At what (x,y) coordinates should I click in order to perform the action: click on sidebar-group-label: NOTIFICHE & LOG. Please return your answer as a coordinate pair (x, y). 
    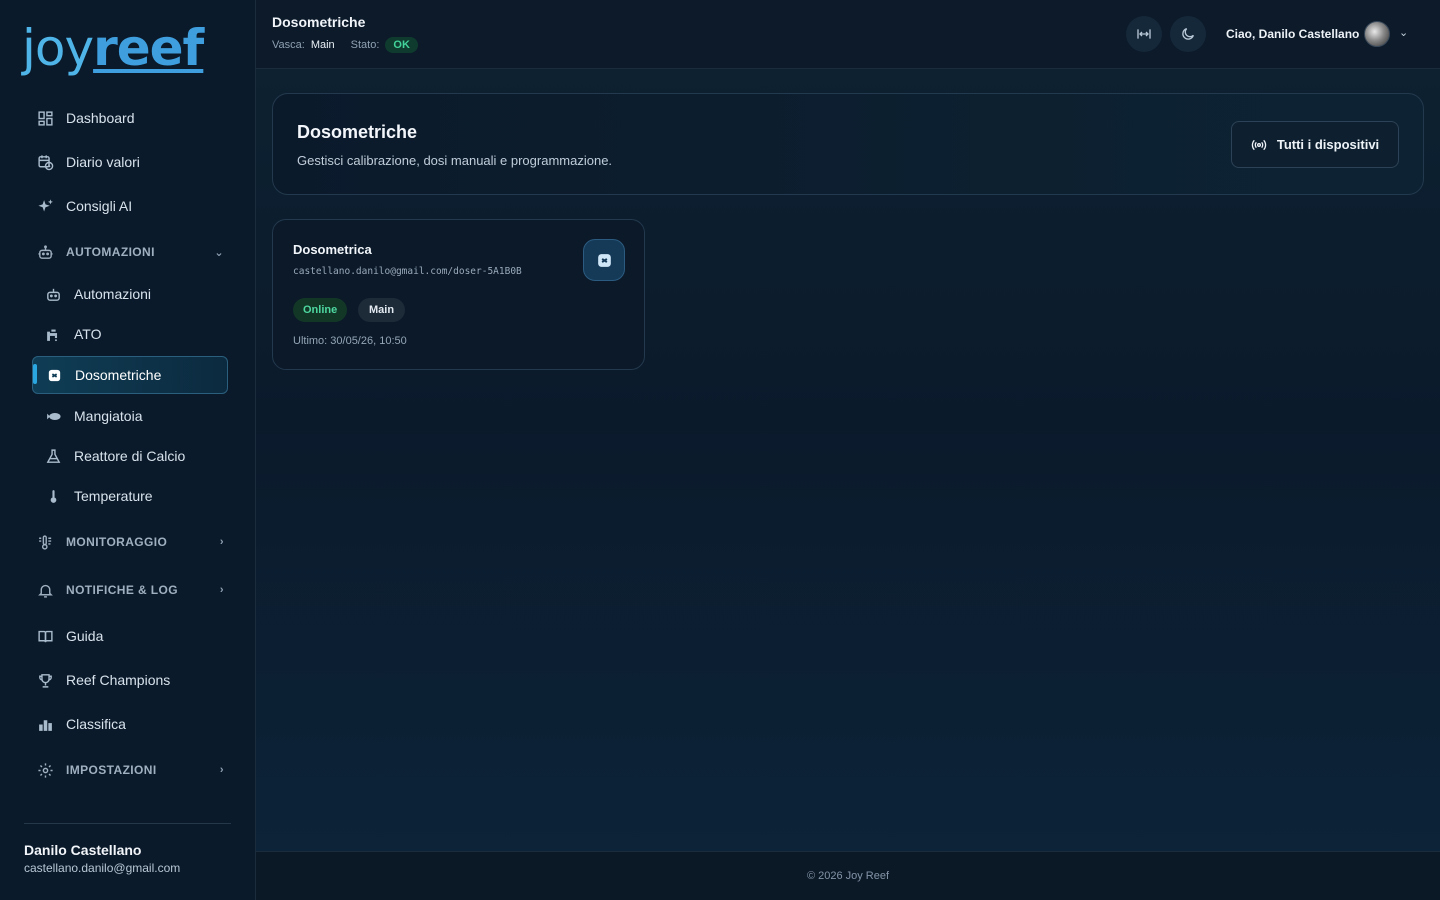
    Looking at the image, I should click on (122, 590).